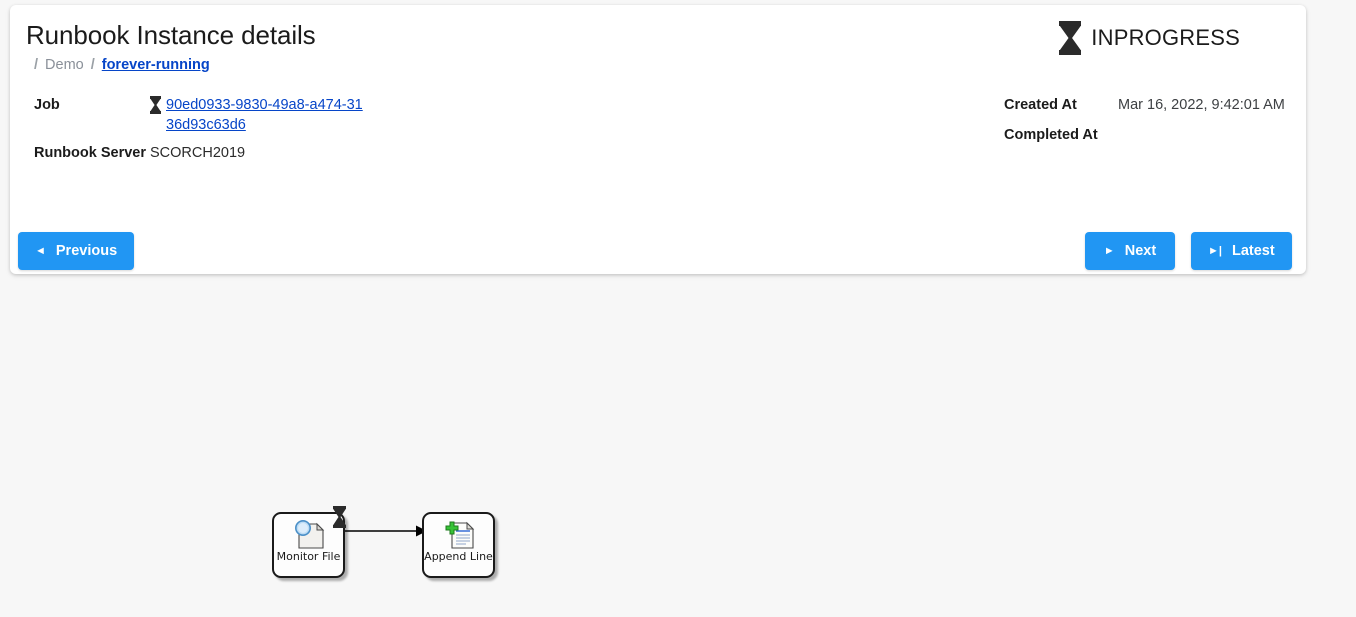 The height and width of the screenshot is (617, 1356). I want to click on monitor-file-icon, so click(309, 534).